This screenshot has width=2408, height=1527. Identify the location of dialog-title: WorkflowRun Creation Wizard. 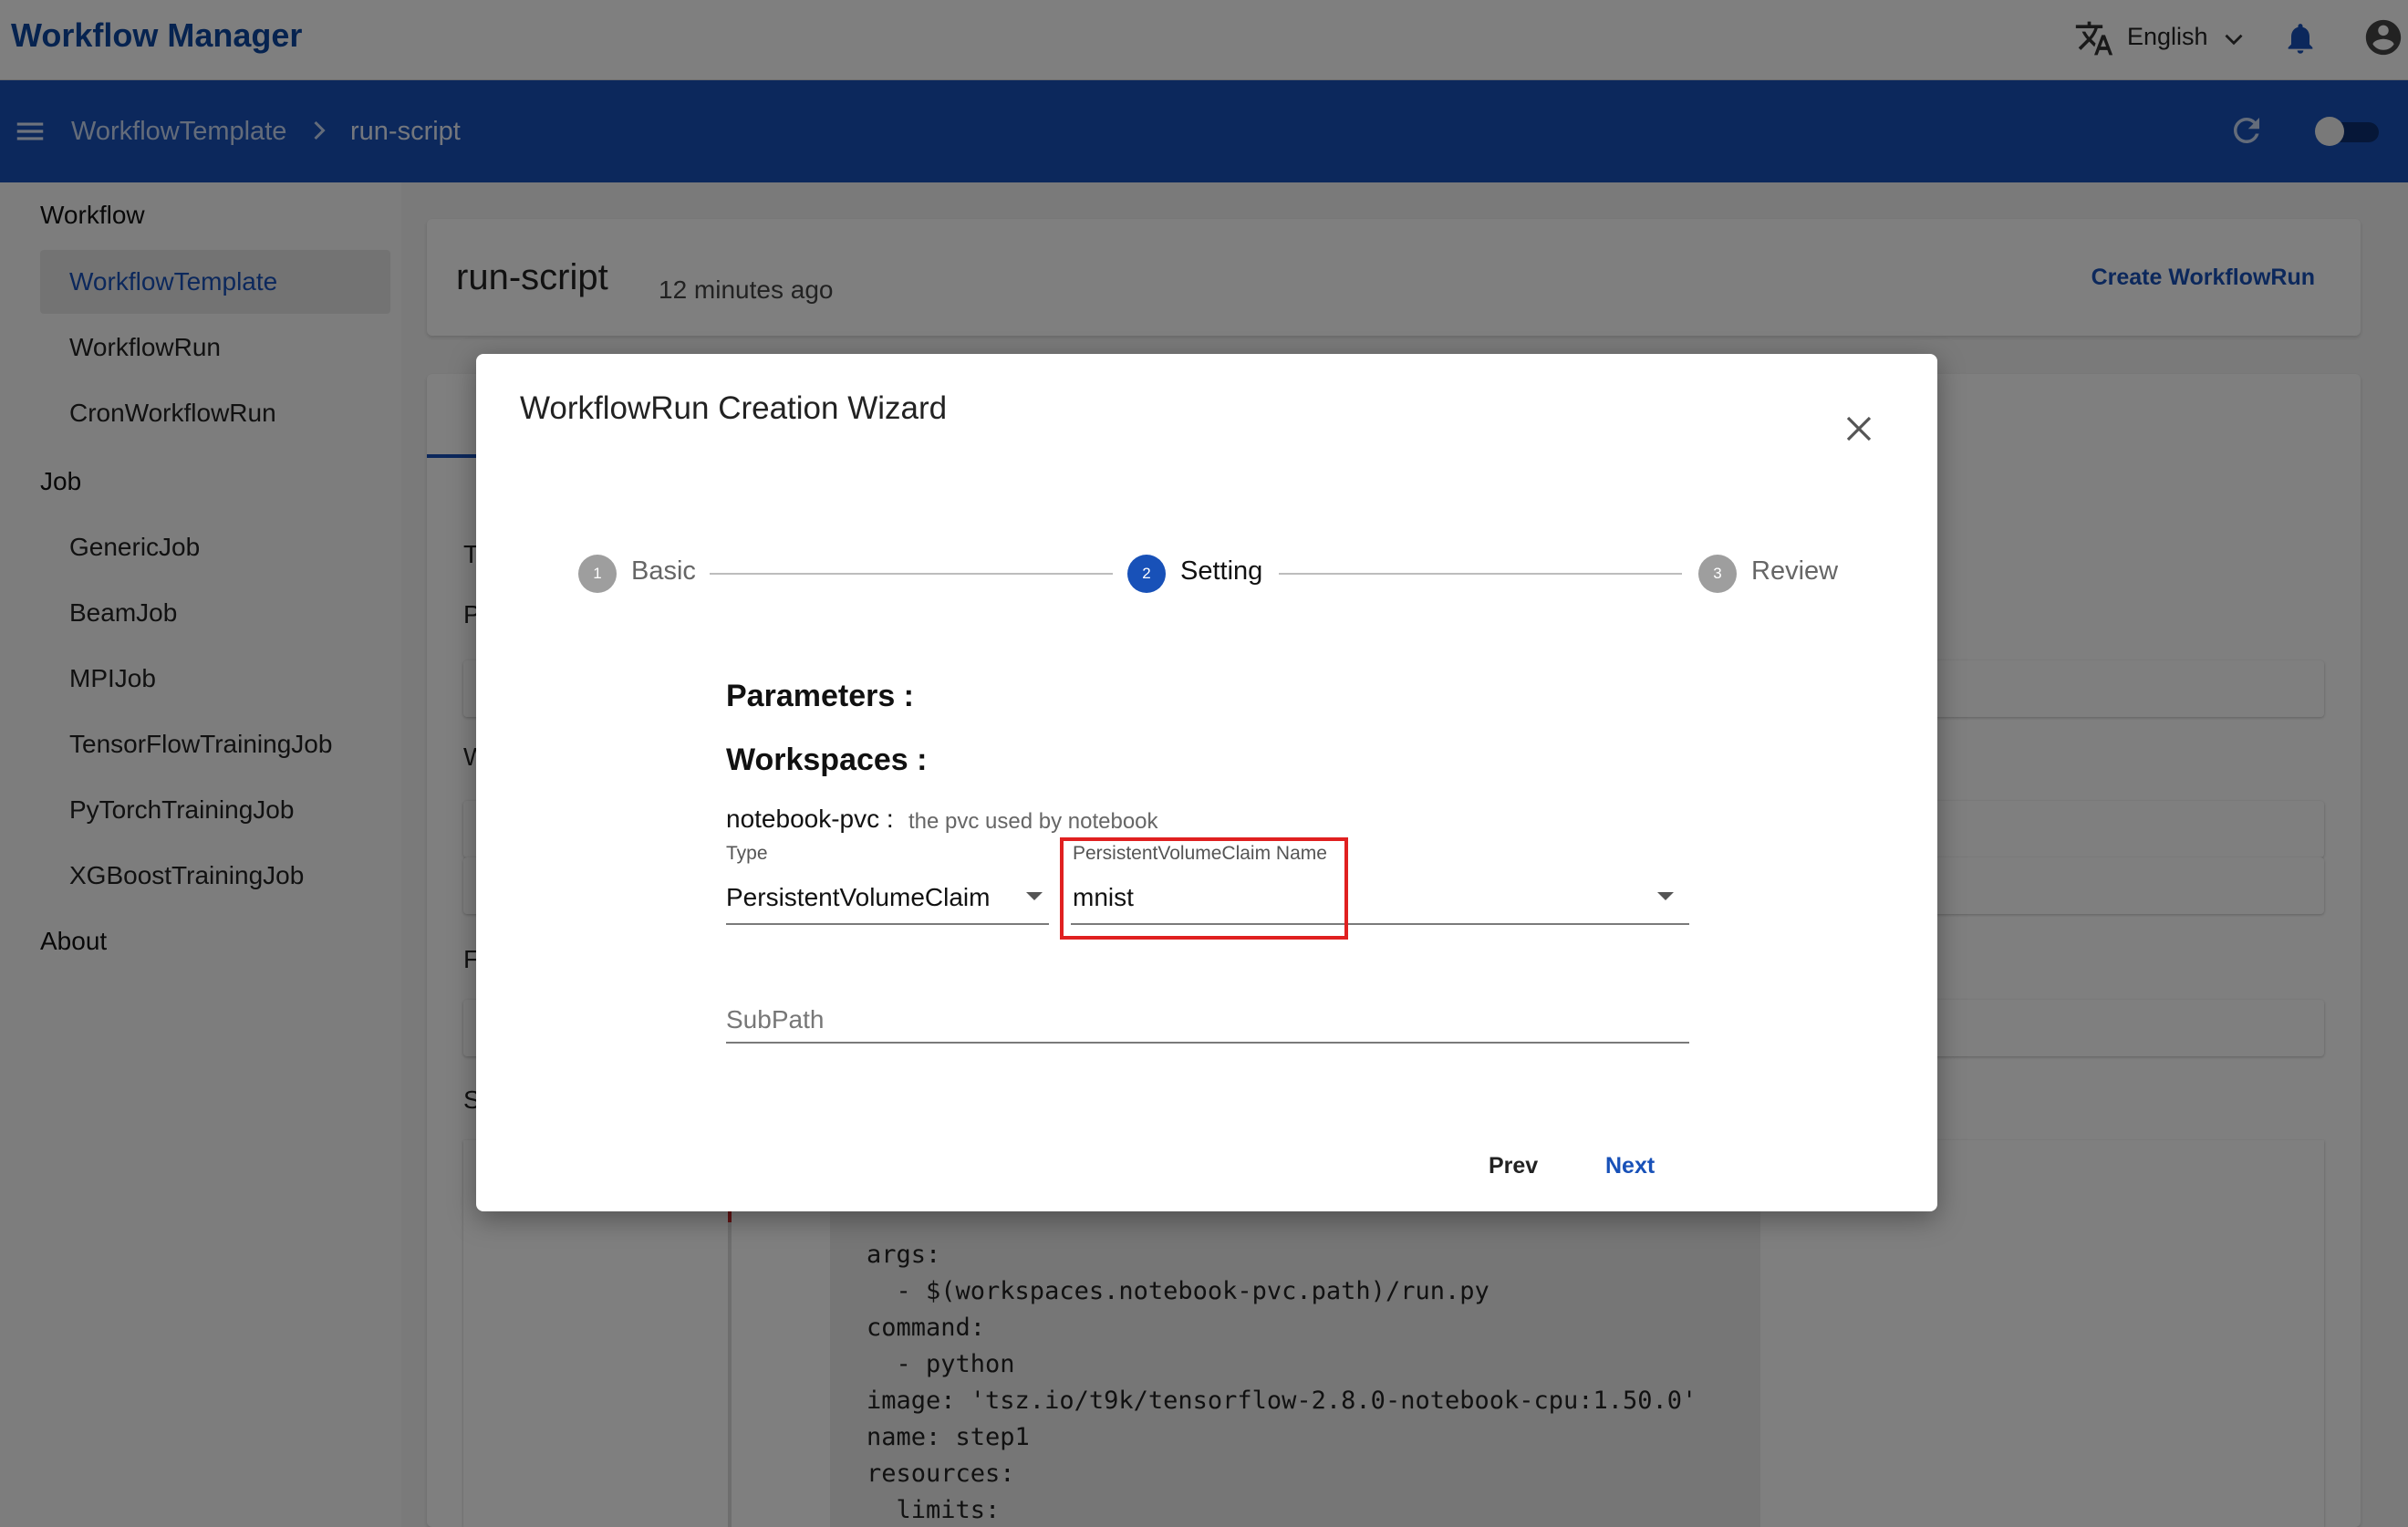
(734, 408).